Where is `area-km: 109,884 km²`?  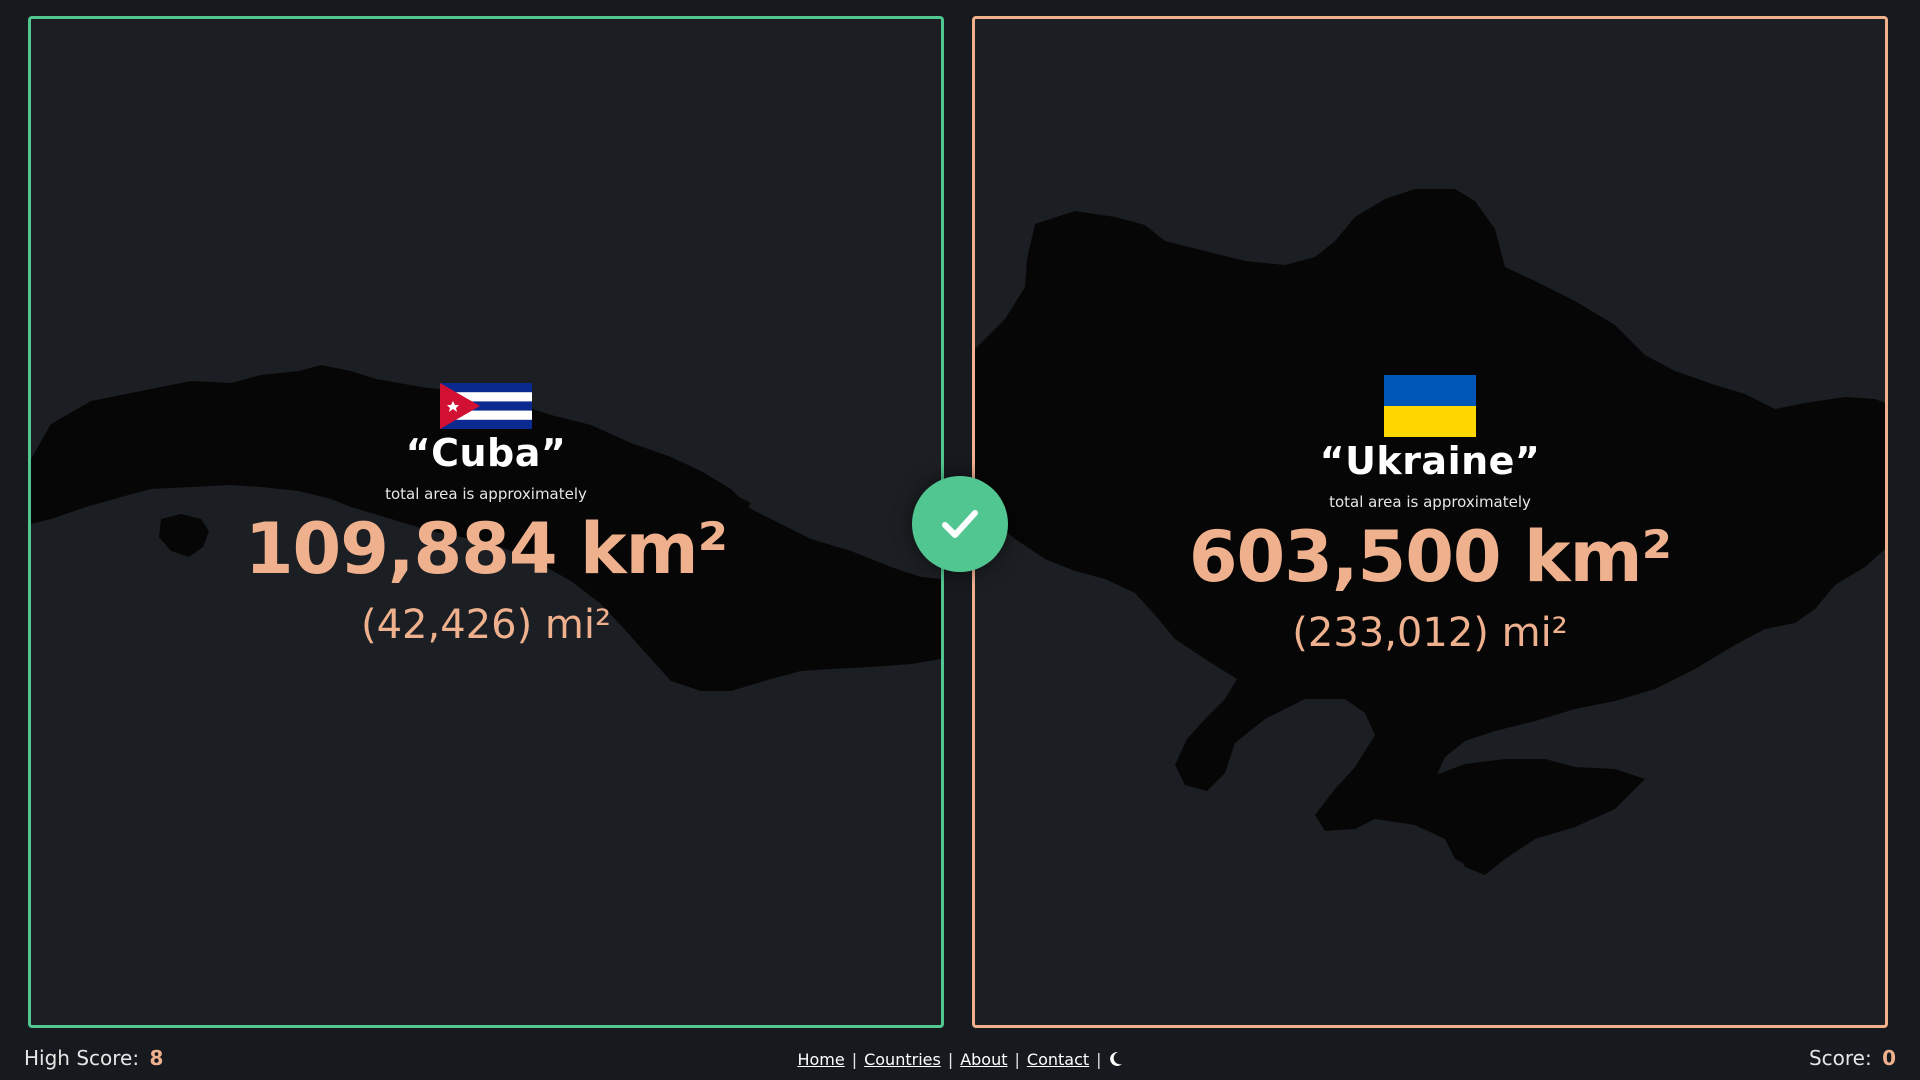 area-km: 109,884 km² is located at coordinates (486, 549).